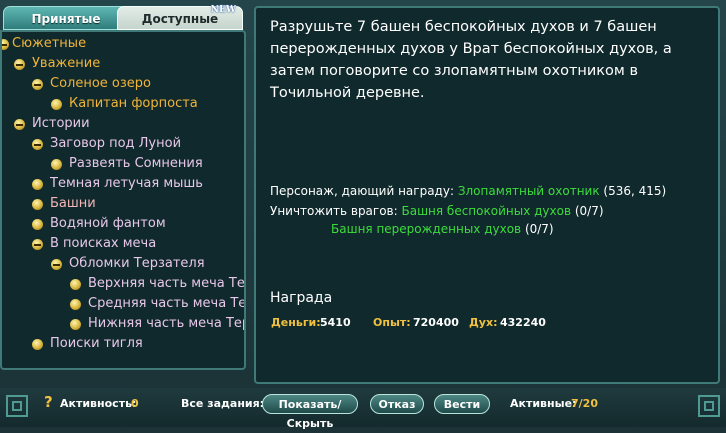  Describe the element at coordinates (223, 403) in the screenshot. I see `all-tasks-label: Все задания:` at that location.